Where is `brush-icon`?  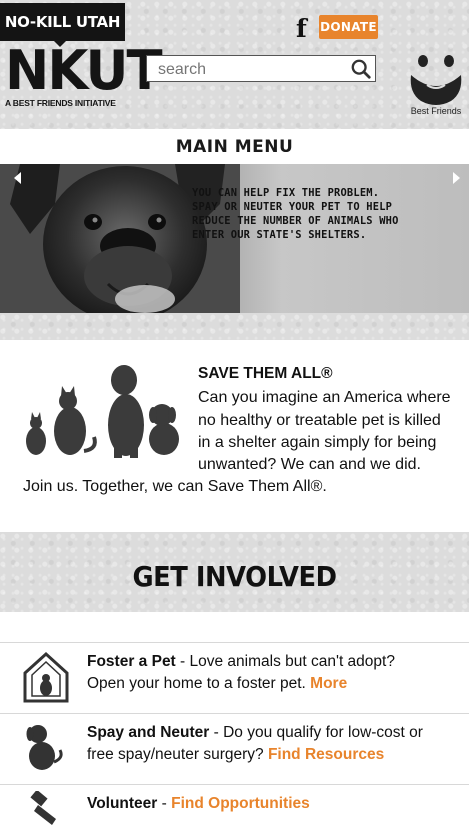 brush-icon is located at coordinates (43, 808).